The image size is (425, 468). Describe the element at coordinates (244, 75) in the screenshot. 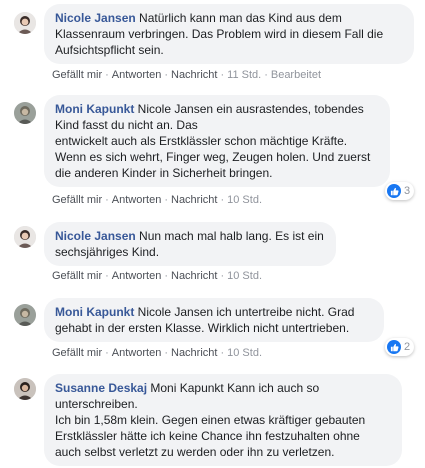

I see `timestamp: 11 Std.` at that location.